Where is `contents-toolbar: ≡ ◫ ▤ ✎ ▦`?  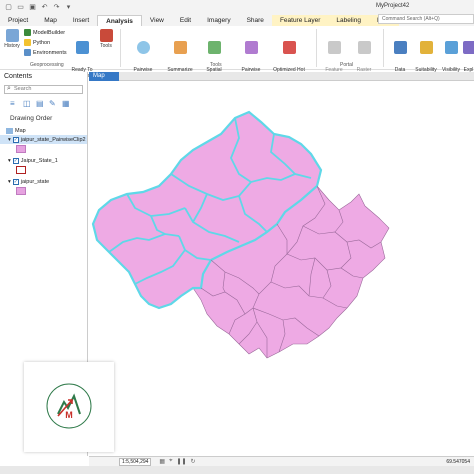
contents-toolbar: ≡ ◫ ▤ ✎ ▦ is located at coordinates (43, 104).